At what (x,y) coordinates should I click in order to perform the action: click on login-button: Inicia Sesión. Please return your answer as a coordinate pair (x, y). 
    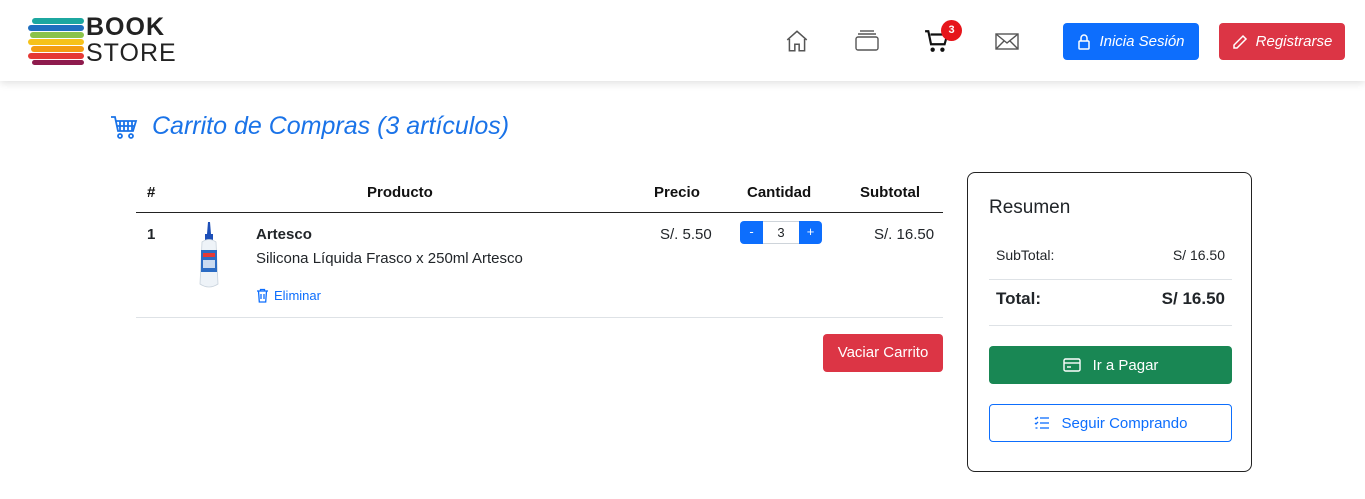
    Looking at the image, I should click on (1131, 41).